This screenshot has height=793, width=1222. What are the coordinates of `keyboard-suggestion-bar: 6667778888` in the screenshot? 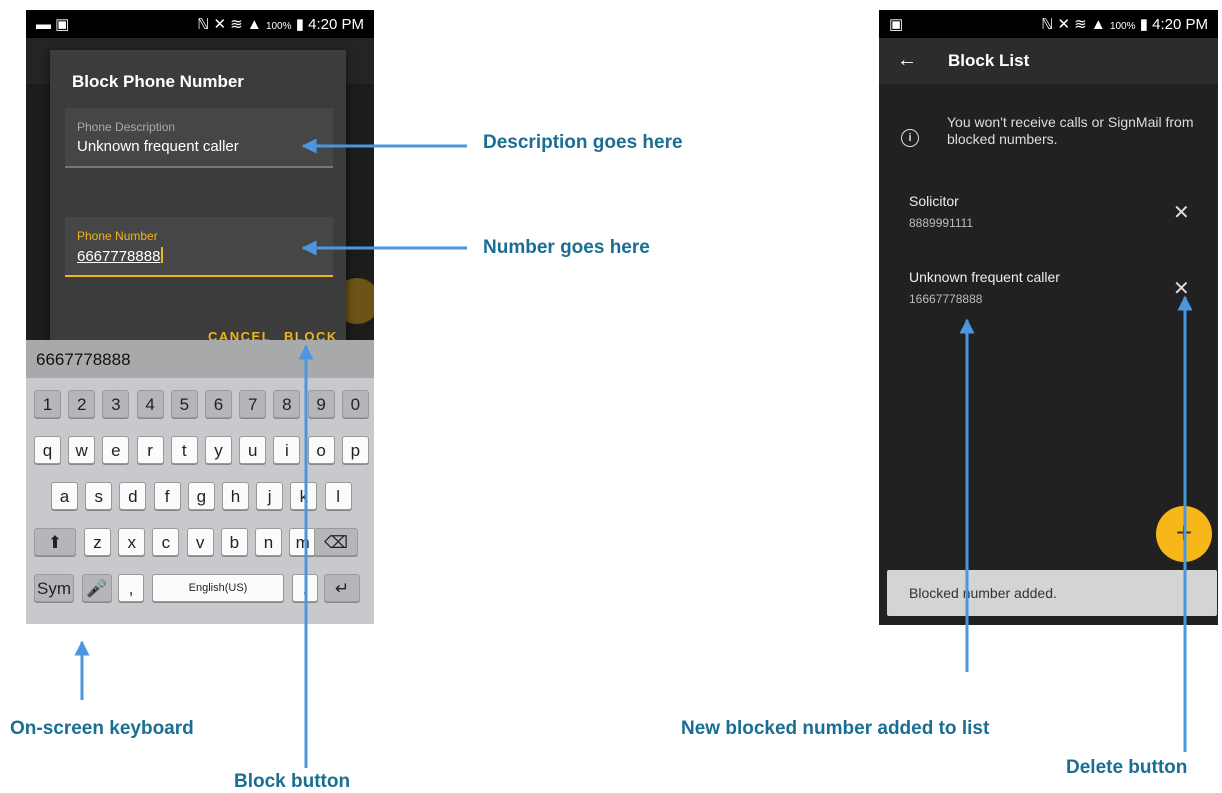 It's located at (200, 359).